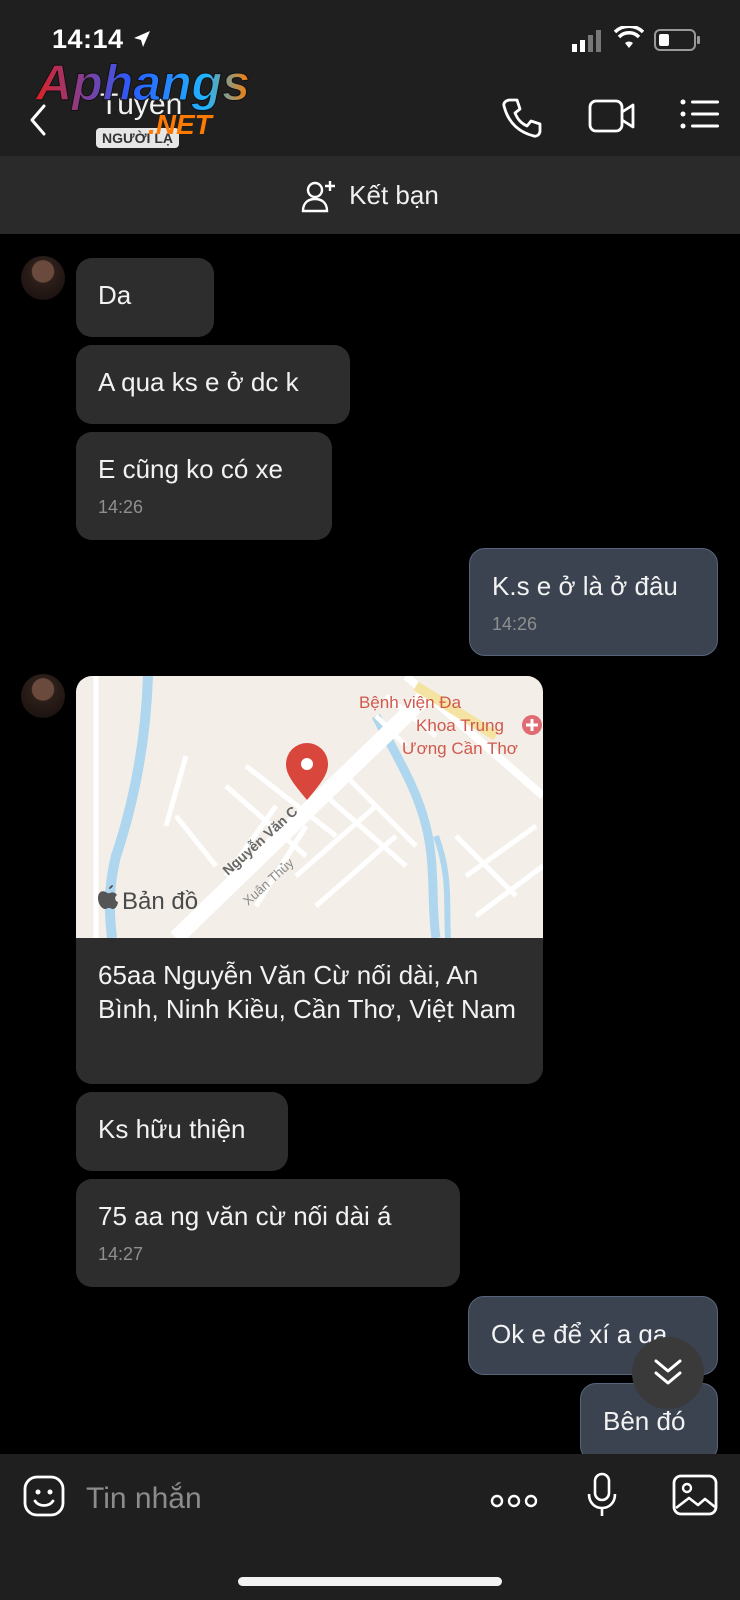  I want to click on phone-icon, so click(522, 118).